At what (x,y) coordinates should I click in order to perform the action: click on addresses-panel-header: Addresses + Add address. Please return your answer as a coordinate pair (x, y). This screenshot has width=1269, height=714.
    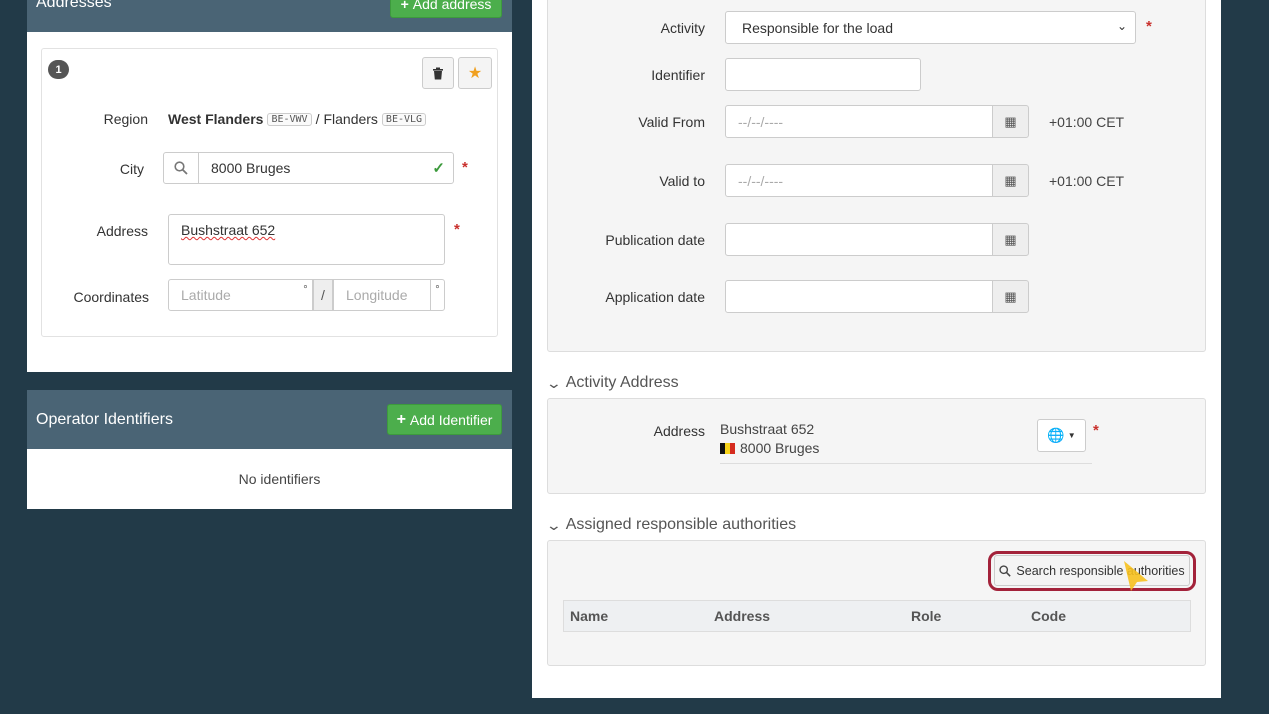
    Looking at the image, I should click on (269, 16).